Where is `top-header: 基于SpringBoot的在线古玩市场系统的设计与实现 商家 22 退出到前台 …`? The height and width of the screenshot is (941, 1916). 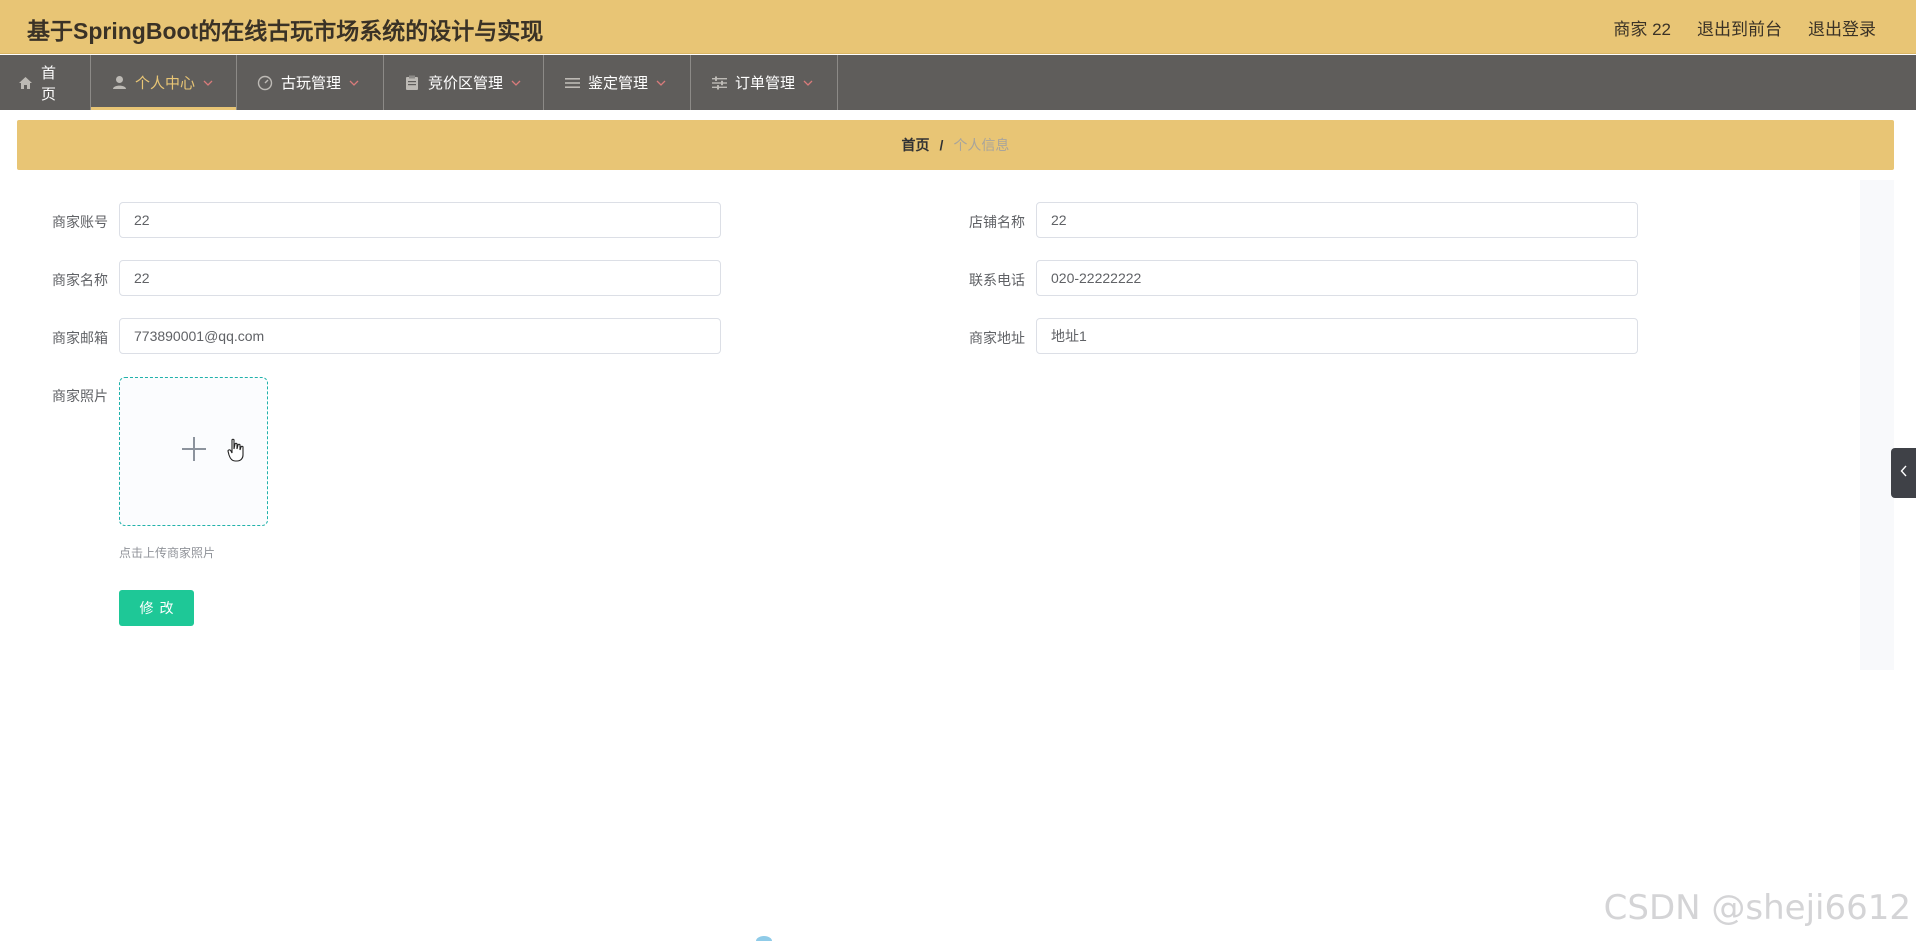
top-header: 基于SpringBoot的在线古玩市场系统的设计与实现 商家 22 退出到前台 … is located at coordinates (958, 27).